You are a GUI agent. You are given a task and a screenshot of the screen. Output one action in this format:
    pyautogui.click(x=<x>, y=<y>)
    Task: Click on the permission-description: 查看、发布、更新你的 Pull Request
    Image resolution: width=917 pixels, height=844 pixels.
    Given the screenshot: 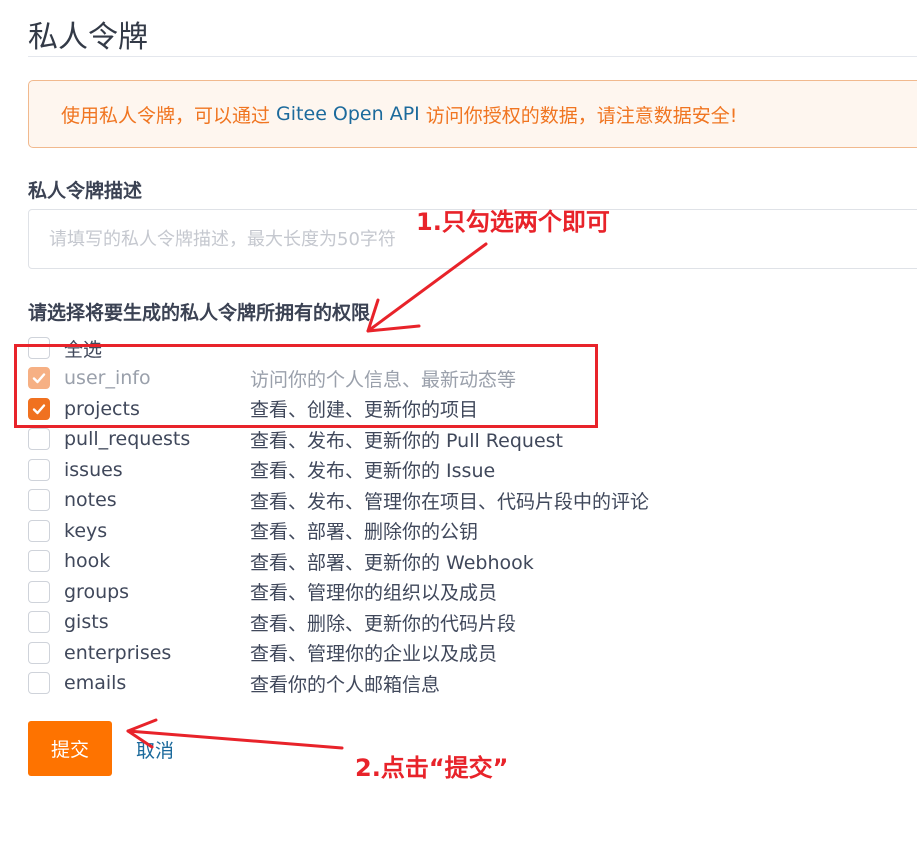 What is the action you would take?
    pyautogui.click(x=406, y=440)
    